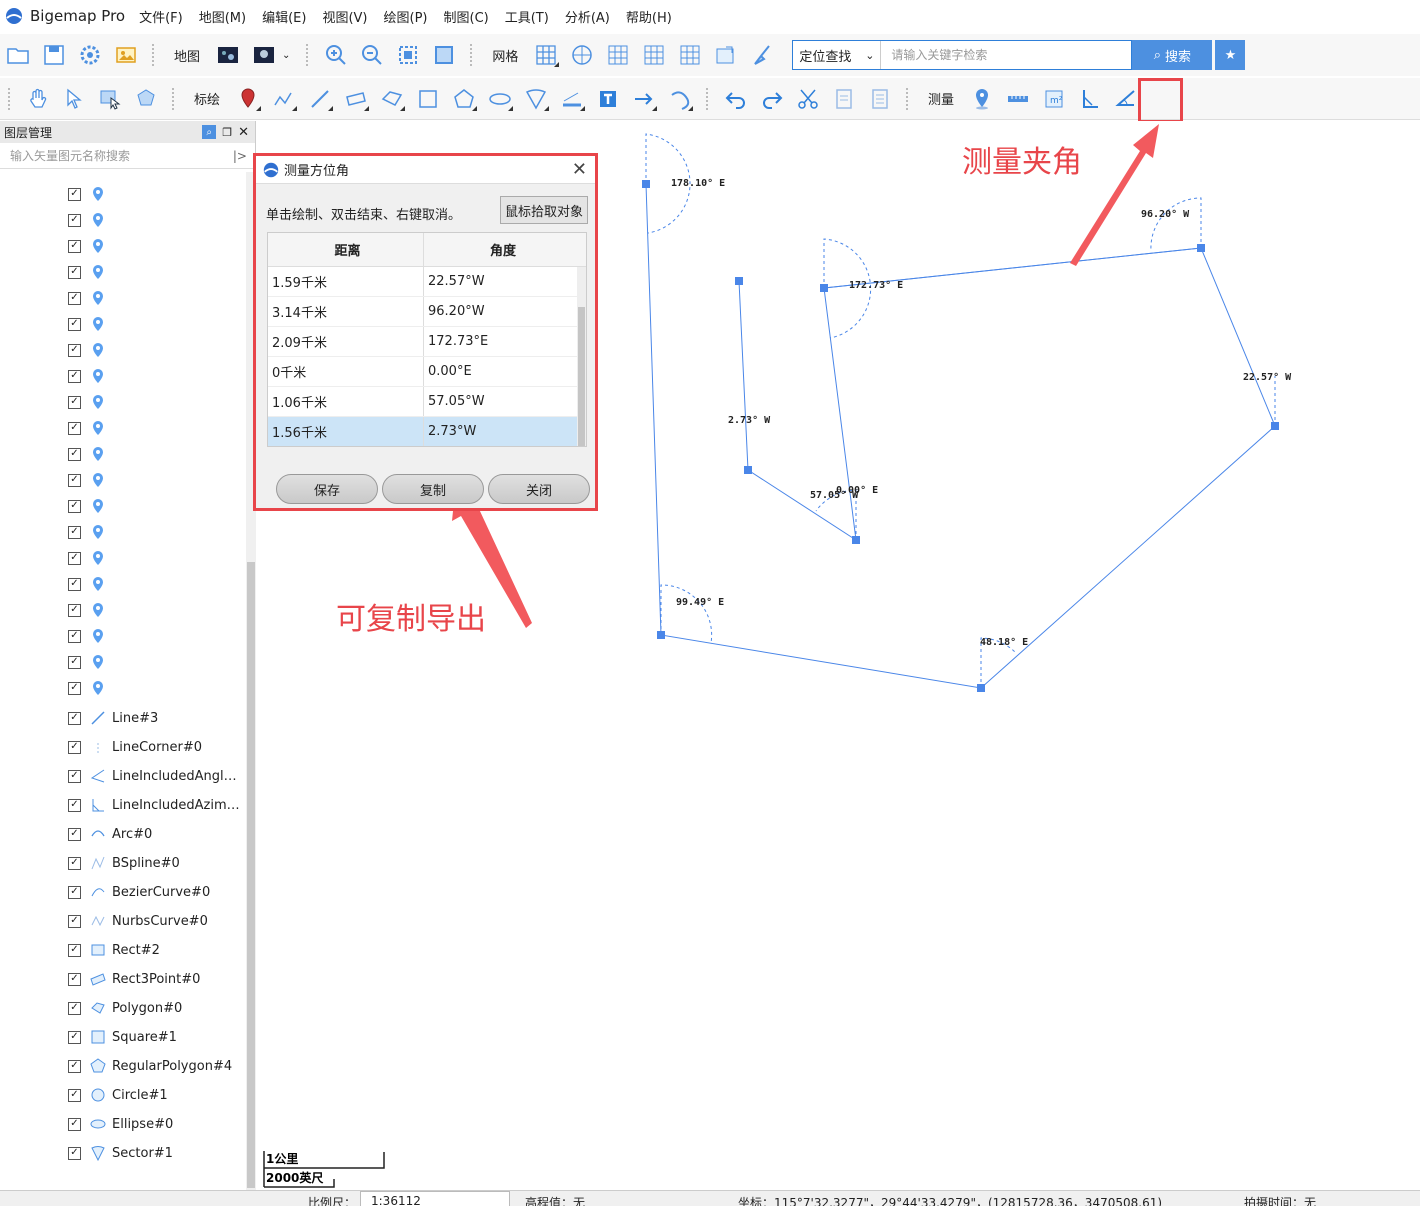 This screenshot has width=1420, height=1206. I want to click on measure-point-button, so click(982, 99).